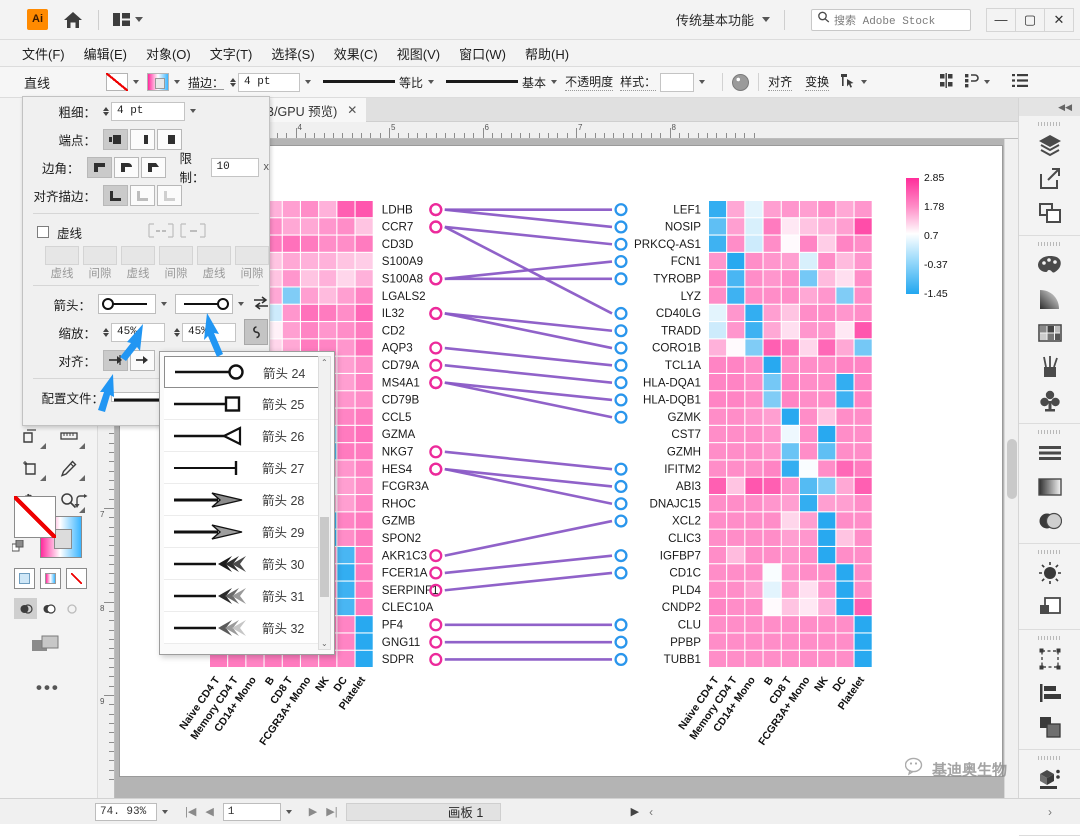 The image size is (1080, 836). Describe the element at coordinates (288, 811) in the screenshot. I see `artboard-chevron-icon` at that location.